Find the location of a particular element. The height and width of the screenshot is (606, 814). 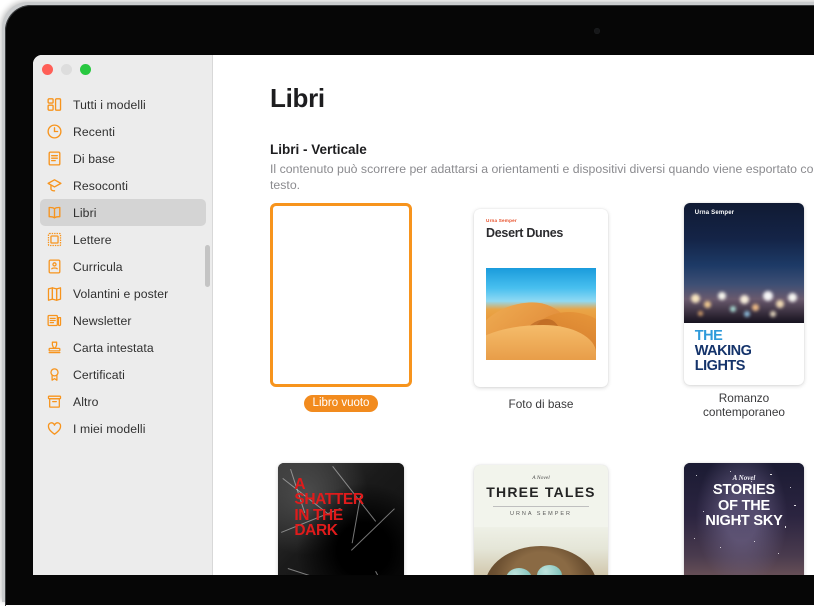

cover-photo-nest is located at coordinates (541, 551).